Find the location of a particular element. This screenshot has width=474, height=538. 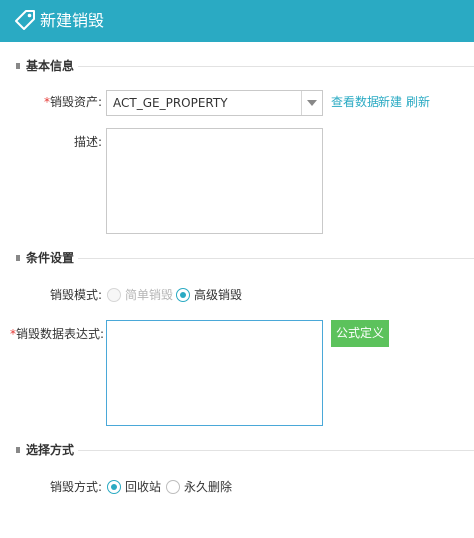

mode-advanced-label: 高级销毁 is located at coordinates (218, 295).